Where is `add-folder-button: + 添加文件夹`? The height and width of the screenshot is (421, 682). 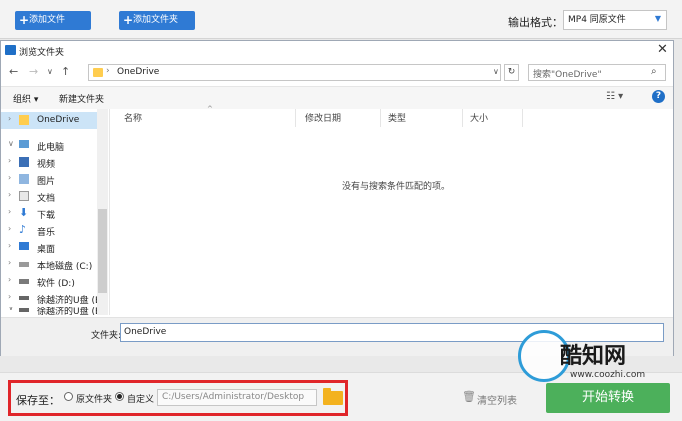
add-folder-button: + 添加文件夹 is located at coordinates (157, 20).